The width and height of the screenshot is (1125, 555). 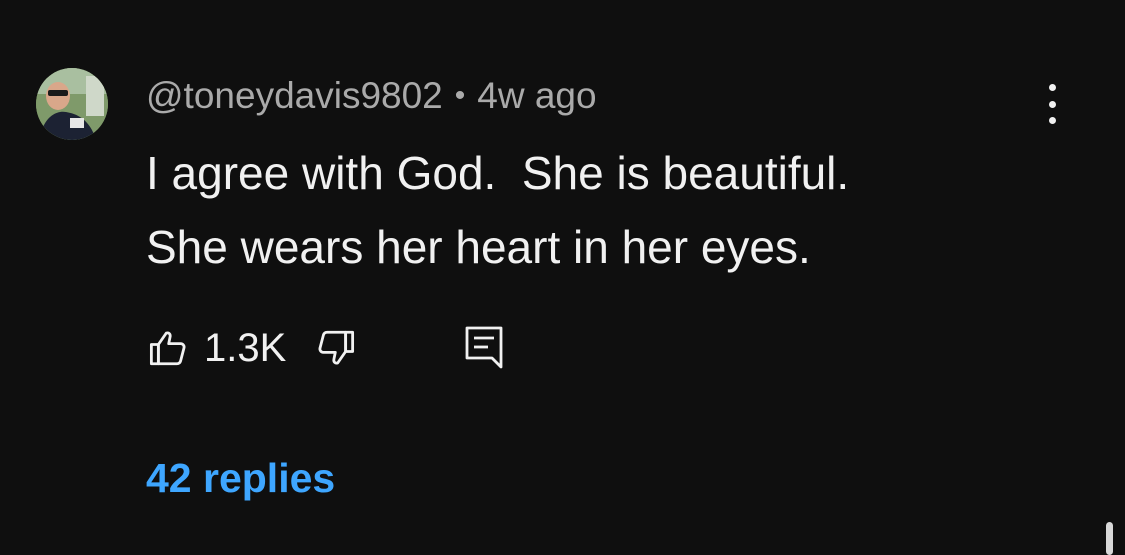 I want to click on dislike-button, so click(x=336, y=348).